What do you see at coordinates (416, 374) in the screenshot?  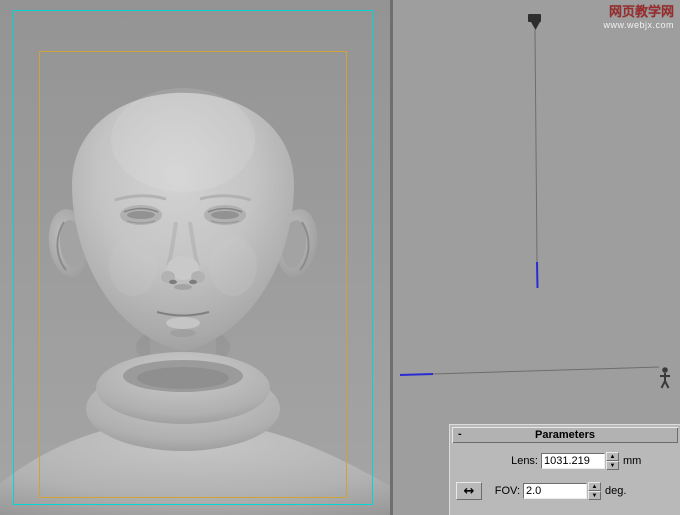 I see `second-camera-line-selected` at bounding box center [416, 374].